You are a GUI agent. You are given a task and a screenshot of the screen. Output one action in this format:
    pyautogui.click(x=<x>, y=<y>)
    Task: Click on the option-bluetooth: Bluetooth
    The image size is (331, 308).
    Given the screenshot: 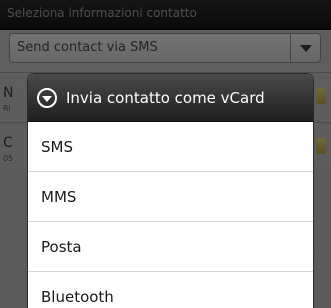 What is the action you would take?
    pyautogui.click(x=170, y=290)
    